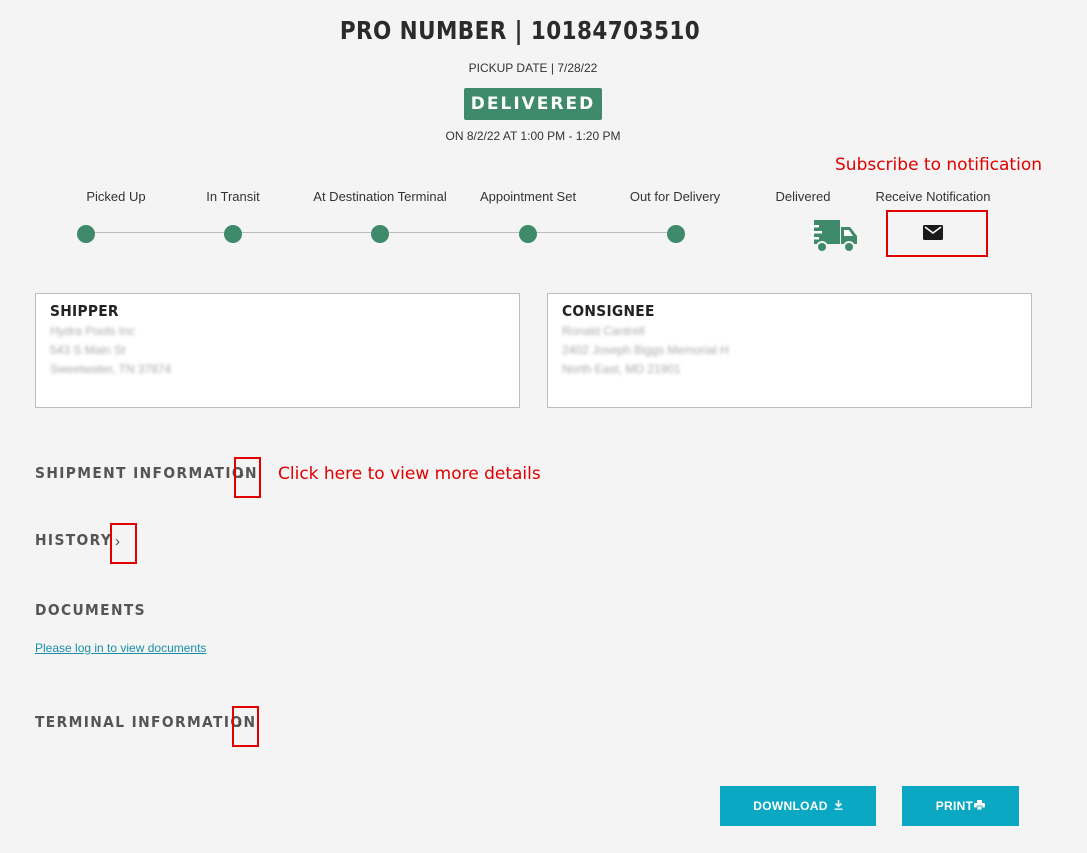  I want to click on shipper-city: Sweetwater, TN 37874, so click(111, 369).